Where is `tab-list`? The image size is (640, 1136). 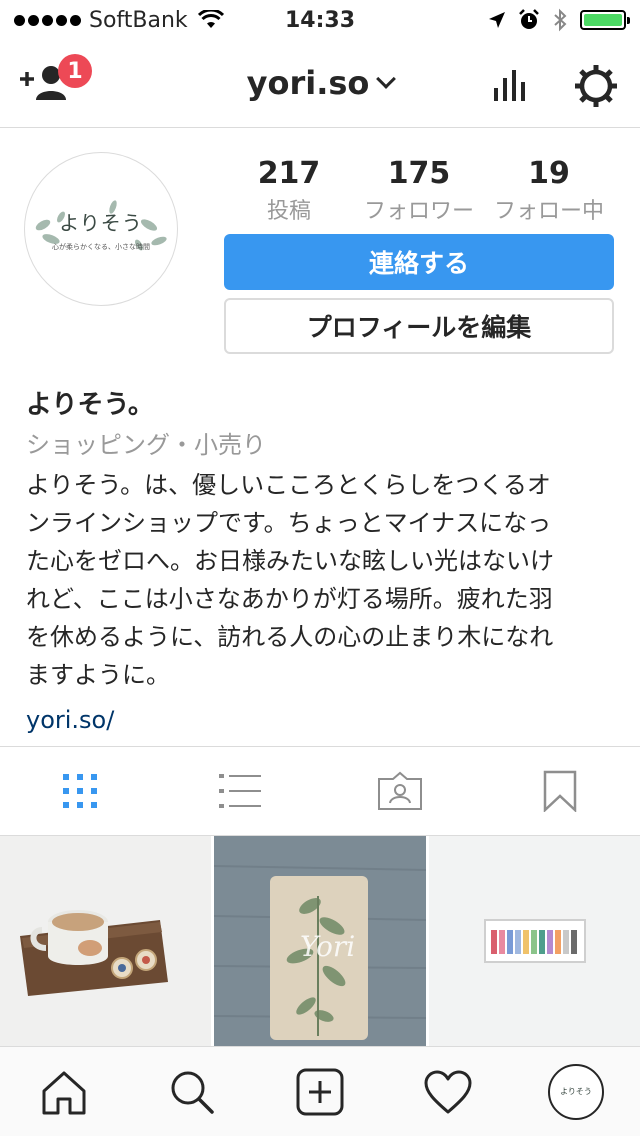
tab-list is located at coordinates (240, 791).